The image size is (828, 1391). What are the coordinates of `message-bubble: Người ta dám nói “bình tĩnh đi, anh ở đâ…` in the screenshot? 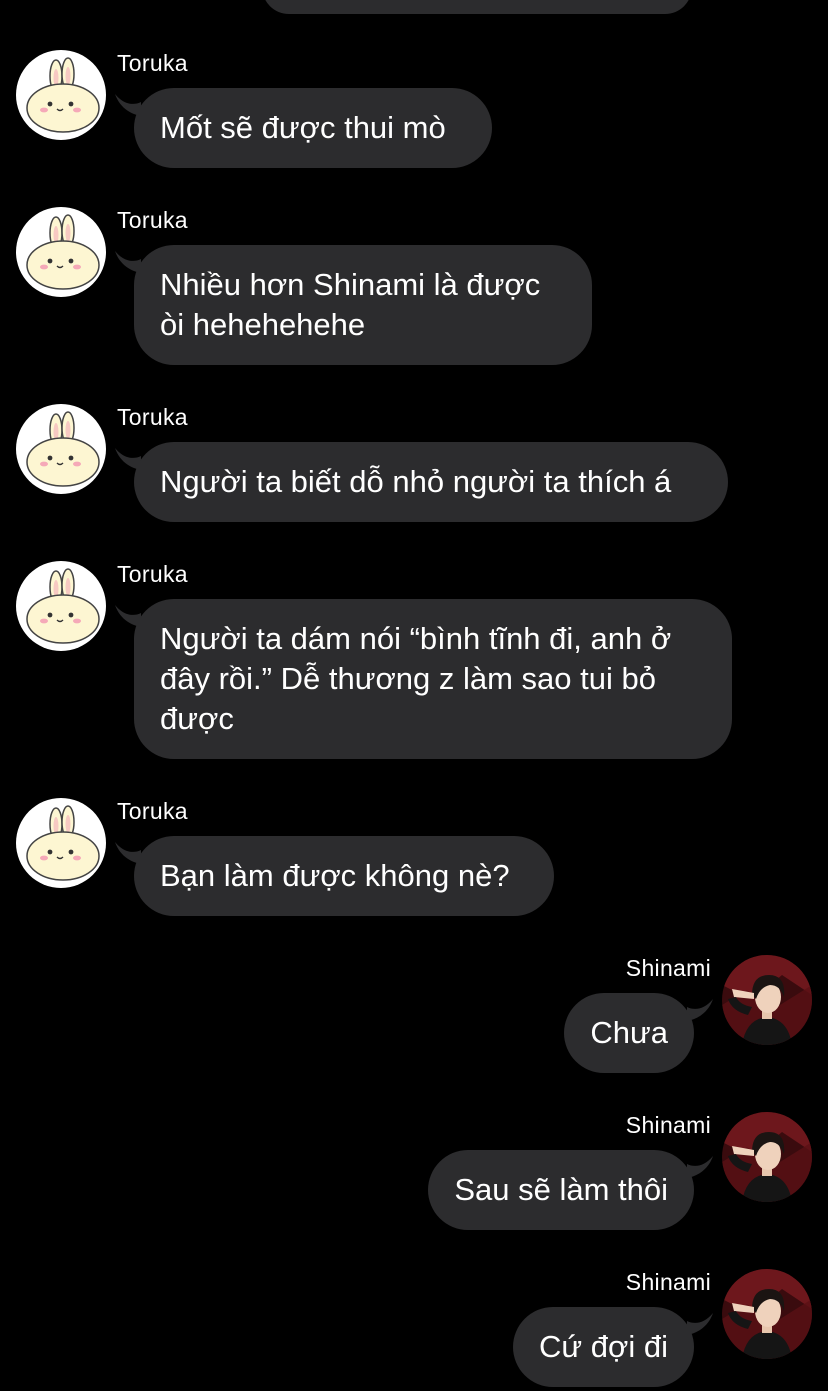 It's located at (433, 679).